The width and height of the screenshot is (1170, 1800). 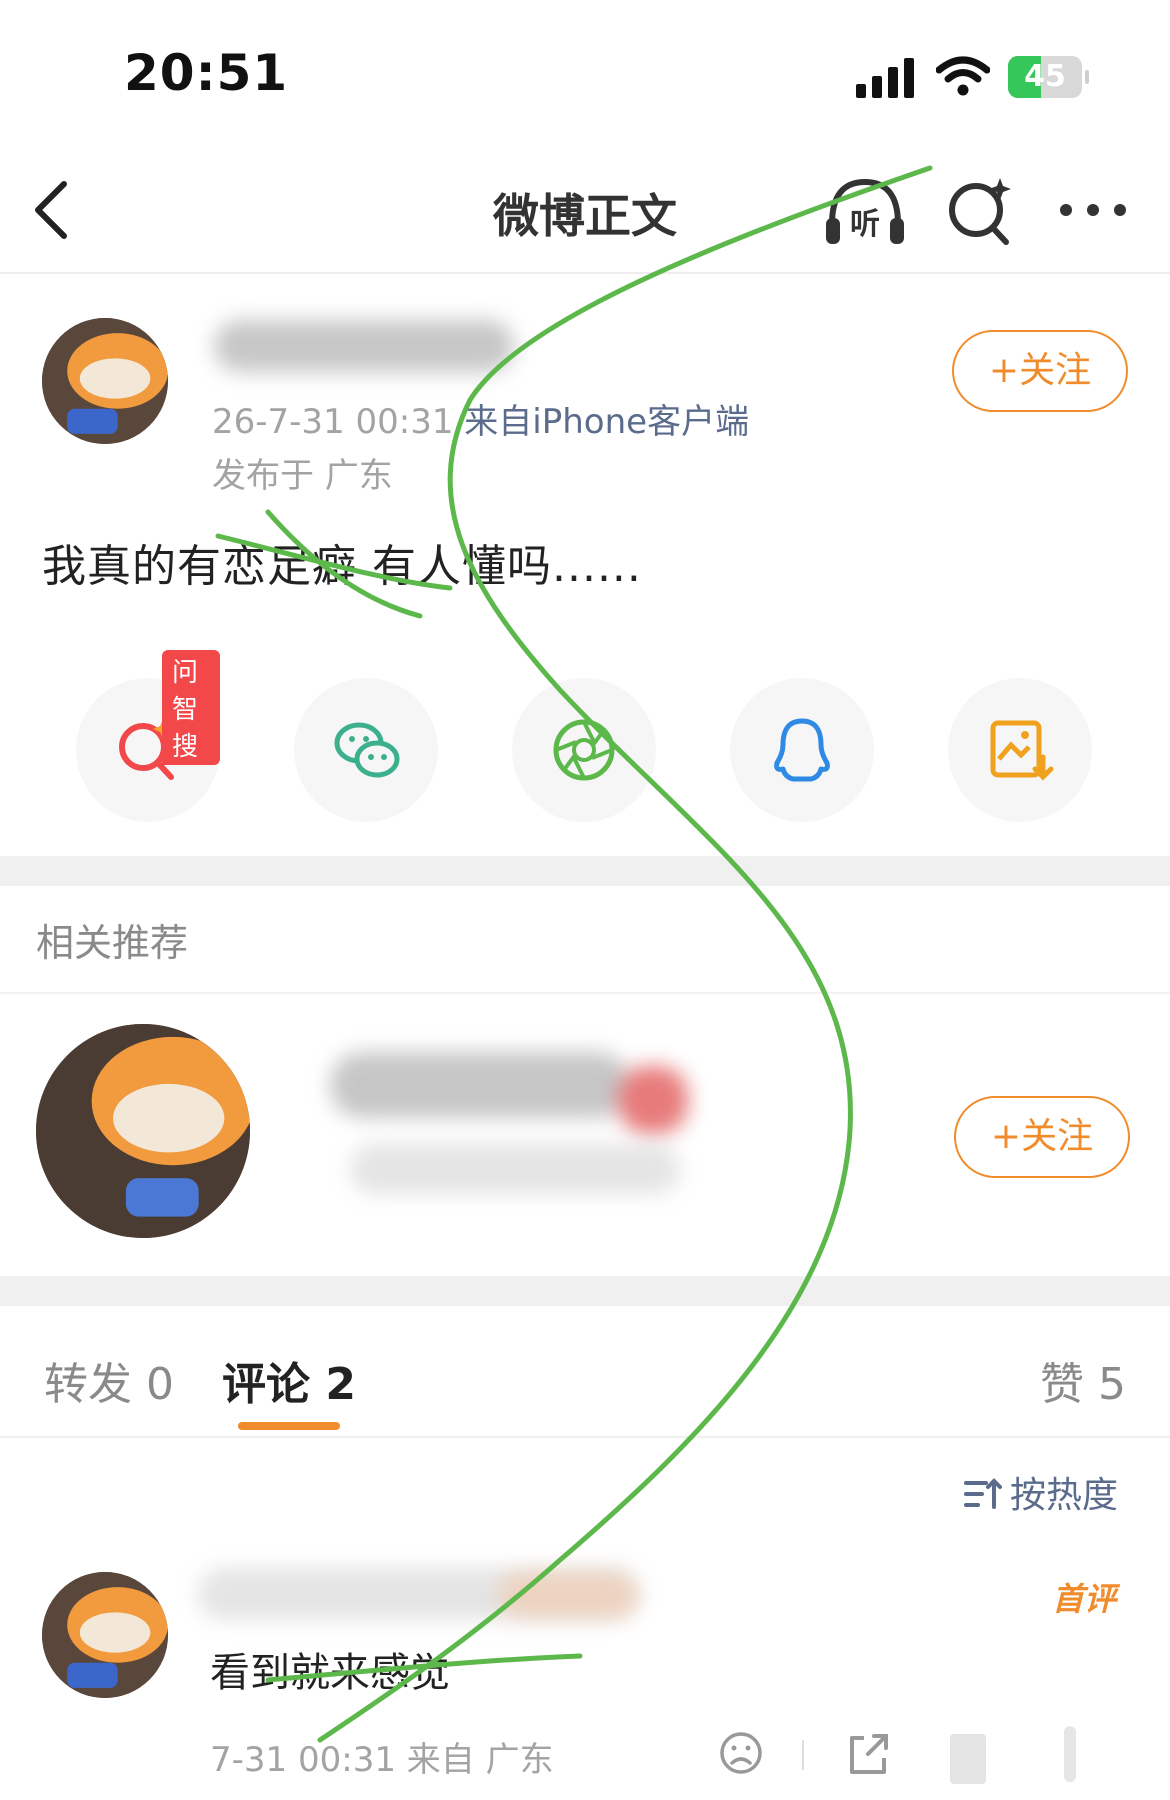 I want to click on ai-search-badge: 问智搜, so click(x=191, y=707).